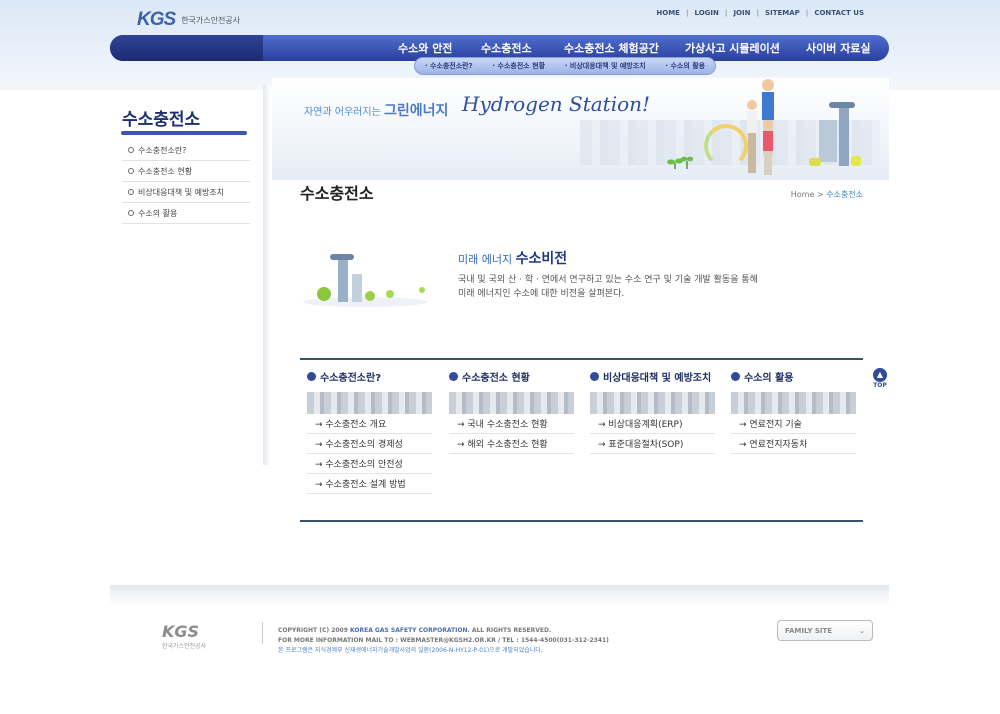 The height and width of the screenshot is (714, 1000). I want to click on gnb-item-simulation: 가상사고 시뮬레이션, so click(732, 48).